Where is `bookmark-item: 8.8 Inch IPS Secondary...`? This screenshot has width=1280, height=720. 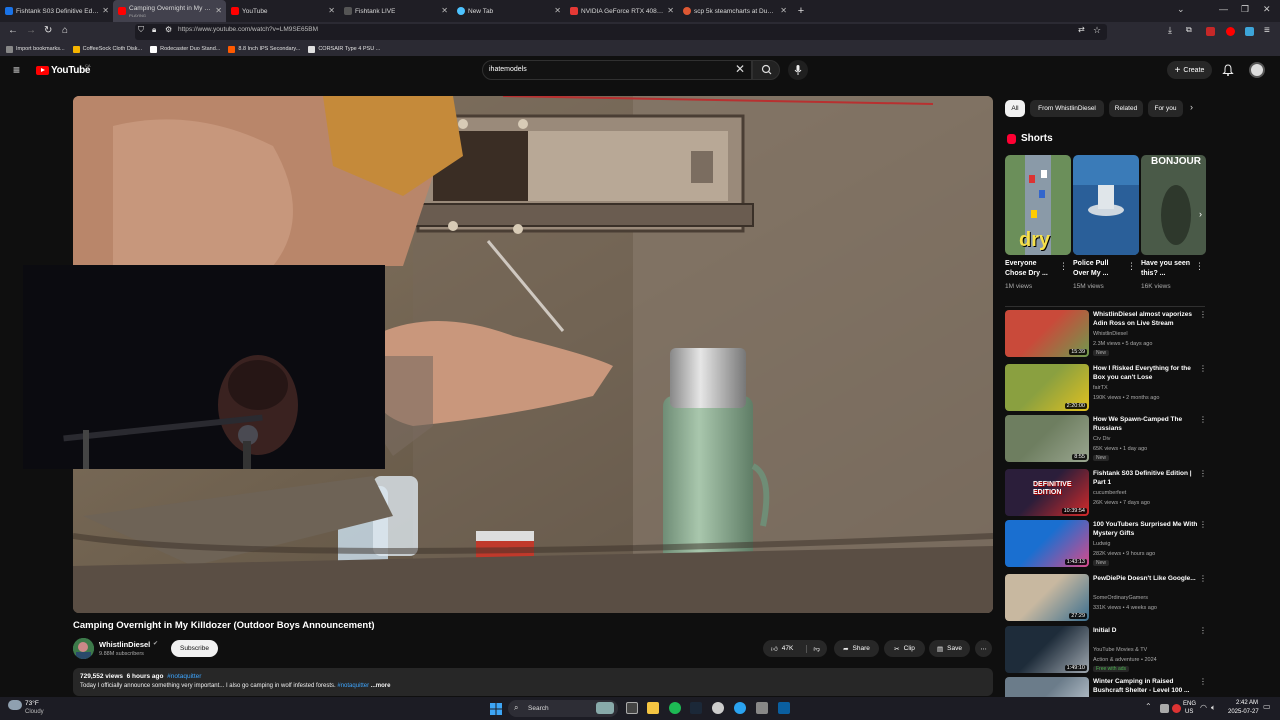
bookmark-item: 8.8 Inch IPS Secondary... is located at coordinates (264, 49).